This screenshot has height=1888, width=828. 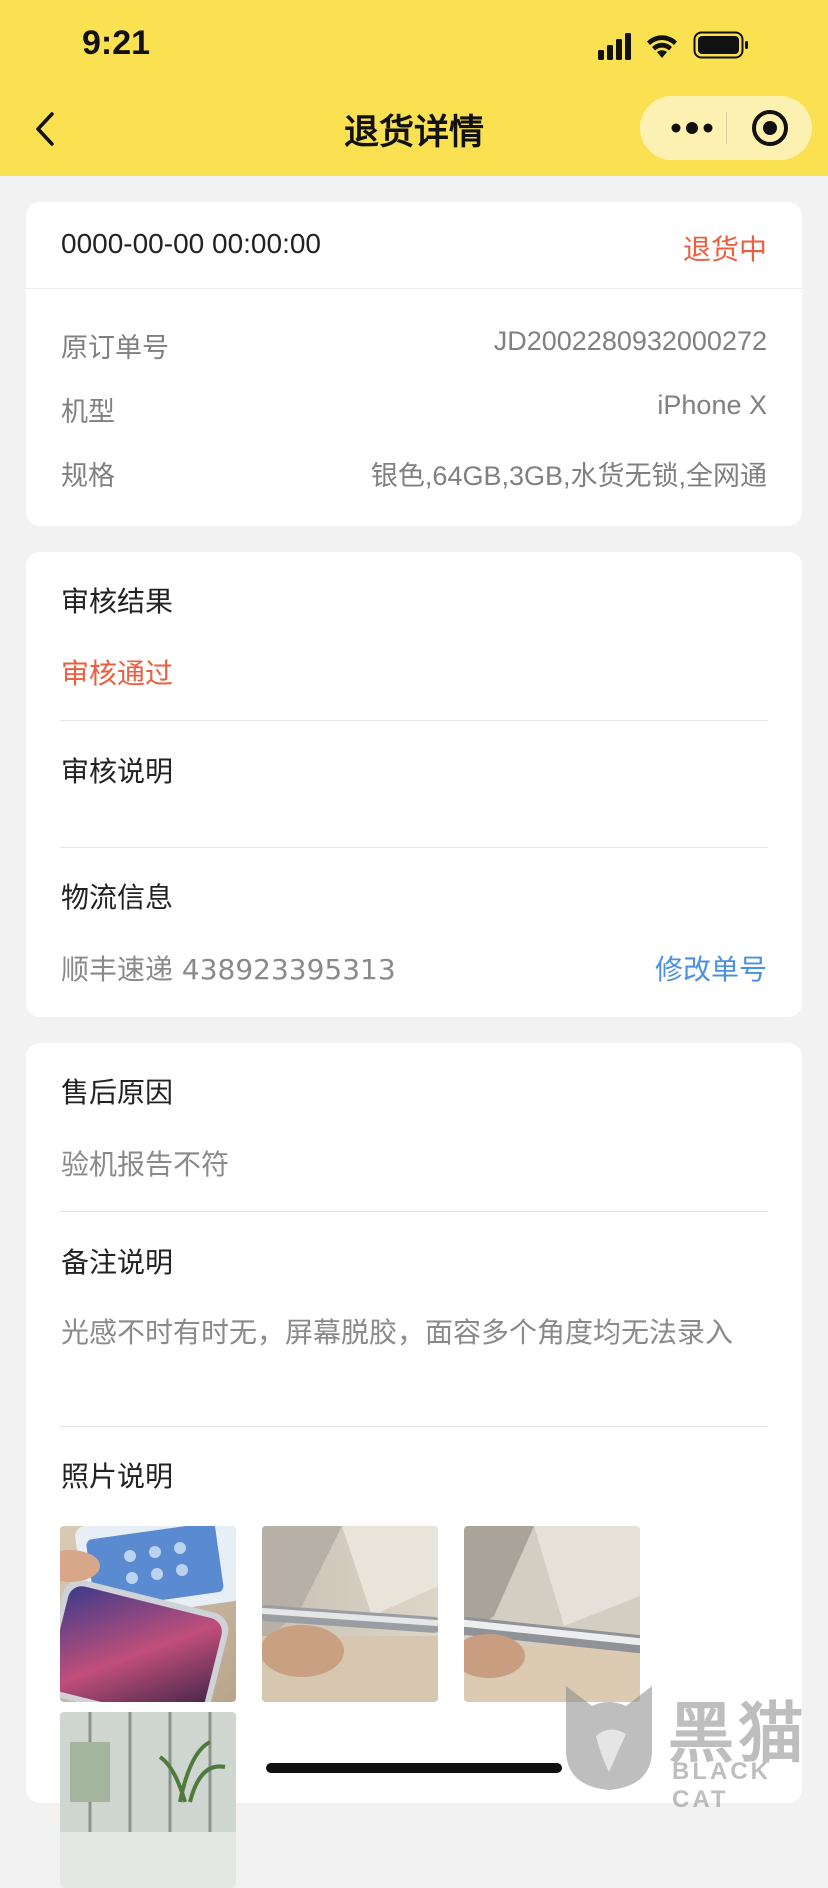 What do you see at coordinates (724, 249) in the screenshot?
I see `return-status-badge: 退货中` at bounding box center [724, 249].